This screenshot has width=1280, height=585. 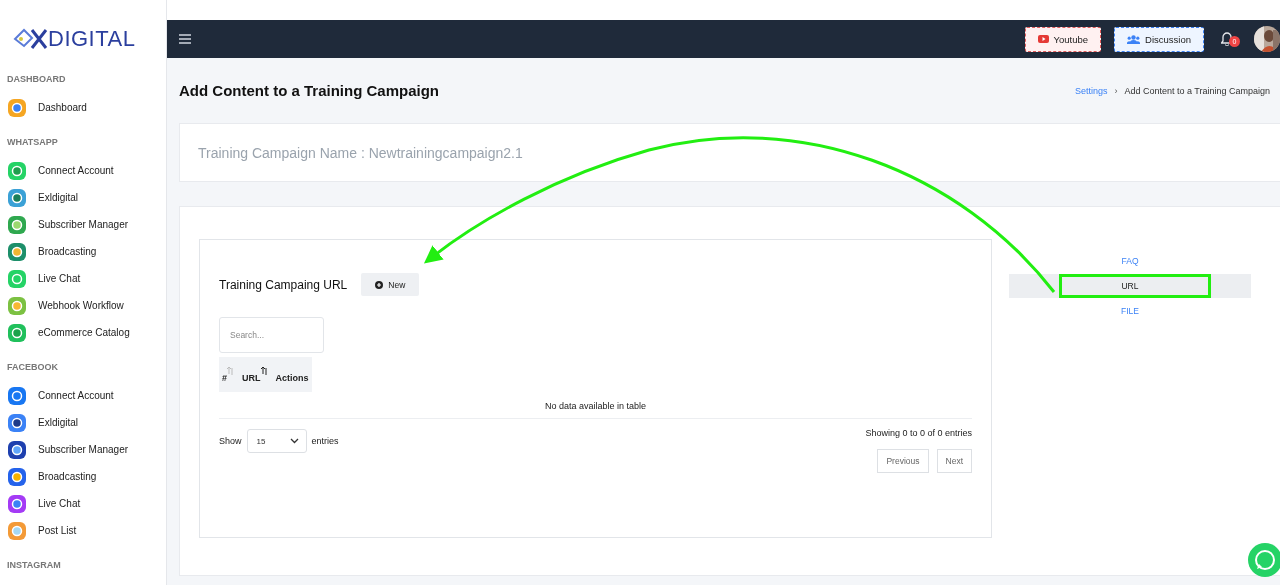 What do you see at coordinates (1227, 39) in the screenshot?
I see `bell-icon` at bounding box center [1227, 39].